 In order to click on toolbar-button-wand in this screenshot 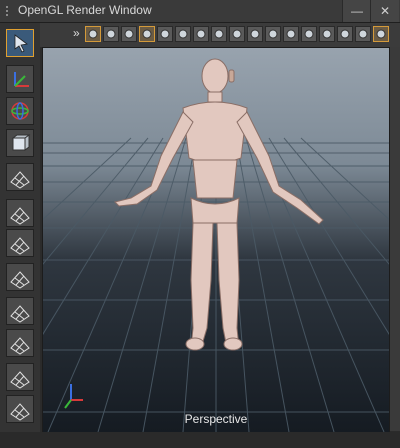, I will do `click(327, 34)`.